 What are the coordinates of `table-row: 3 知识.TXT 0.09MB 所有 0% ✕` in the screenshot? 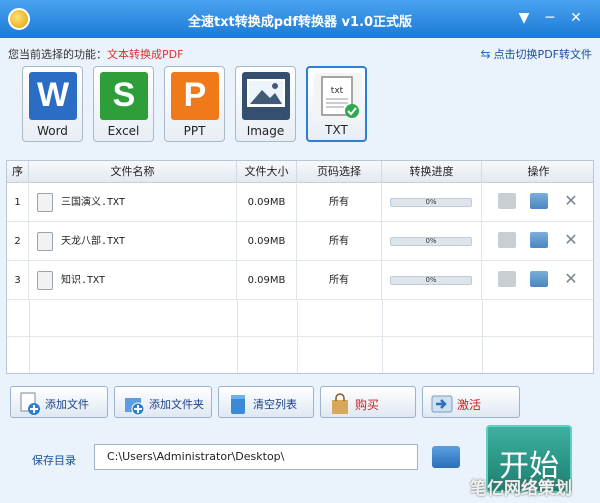 It's located at (300, 280).